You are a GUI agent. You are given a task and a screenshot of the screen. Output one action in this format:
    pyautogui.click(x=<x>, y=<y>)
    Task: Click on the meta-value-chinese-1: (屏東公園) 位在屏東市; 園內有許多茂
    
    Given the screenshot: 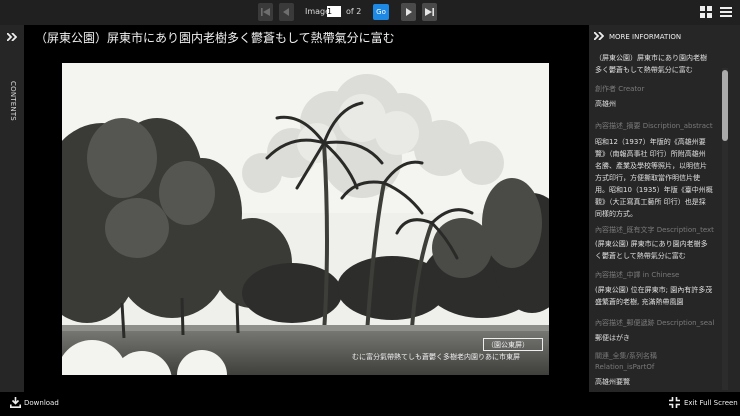 What is the action you would take?
    pyautogui.click(x=654, y=290)
    